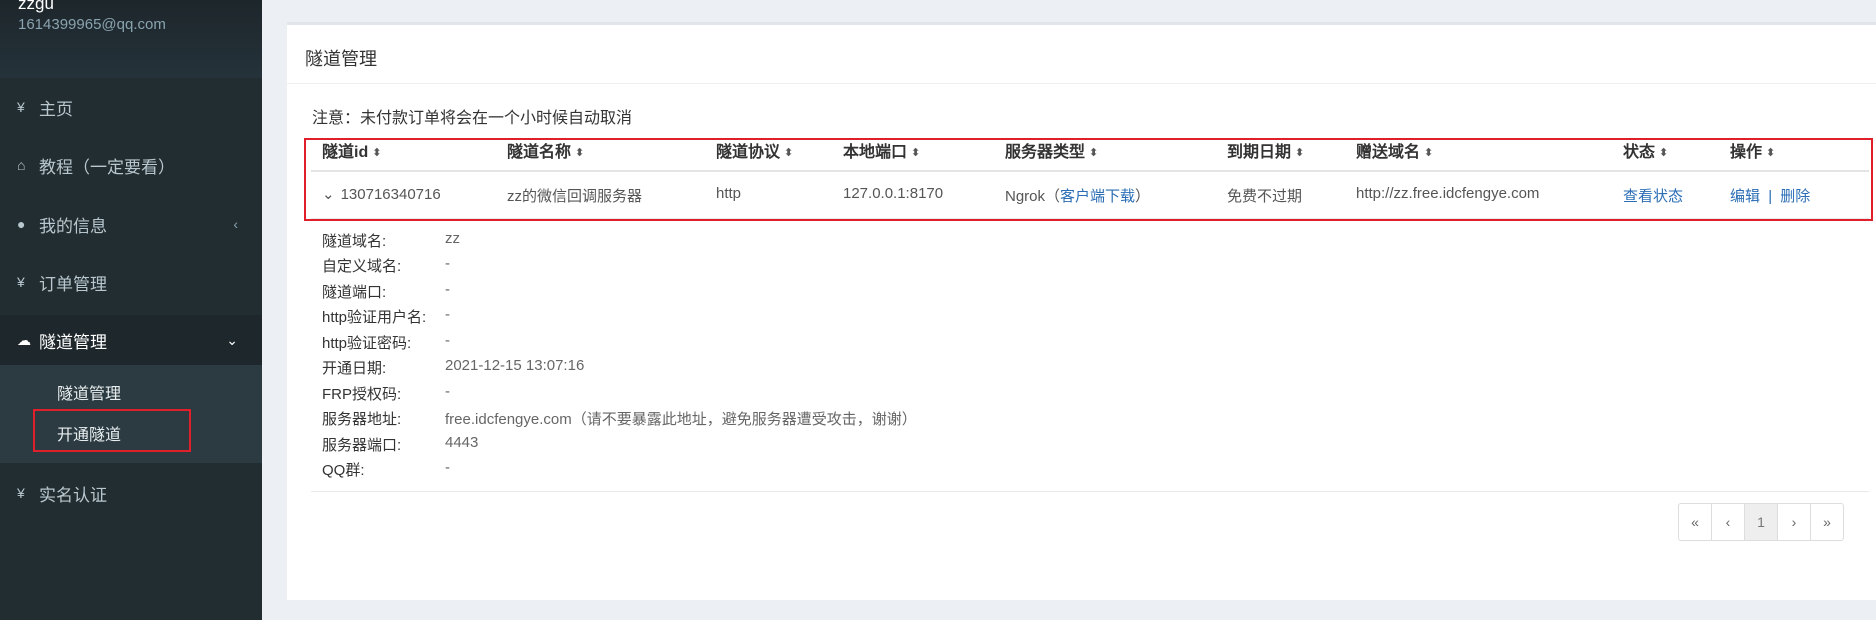 The height and width of the screenshot is (620, 1876). I want to click on page-title: 隧道管理, so click(341, 59).